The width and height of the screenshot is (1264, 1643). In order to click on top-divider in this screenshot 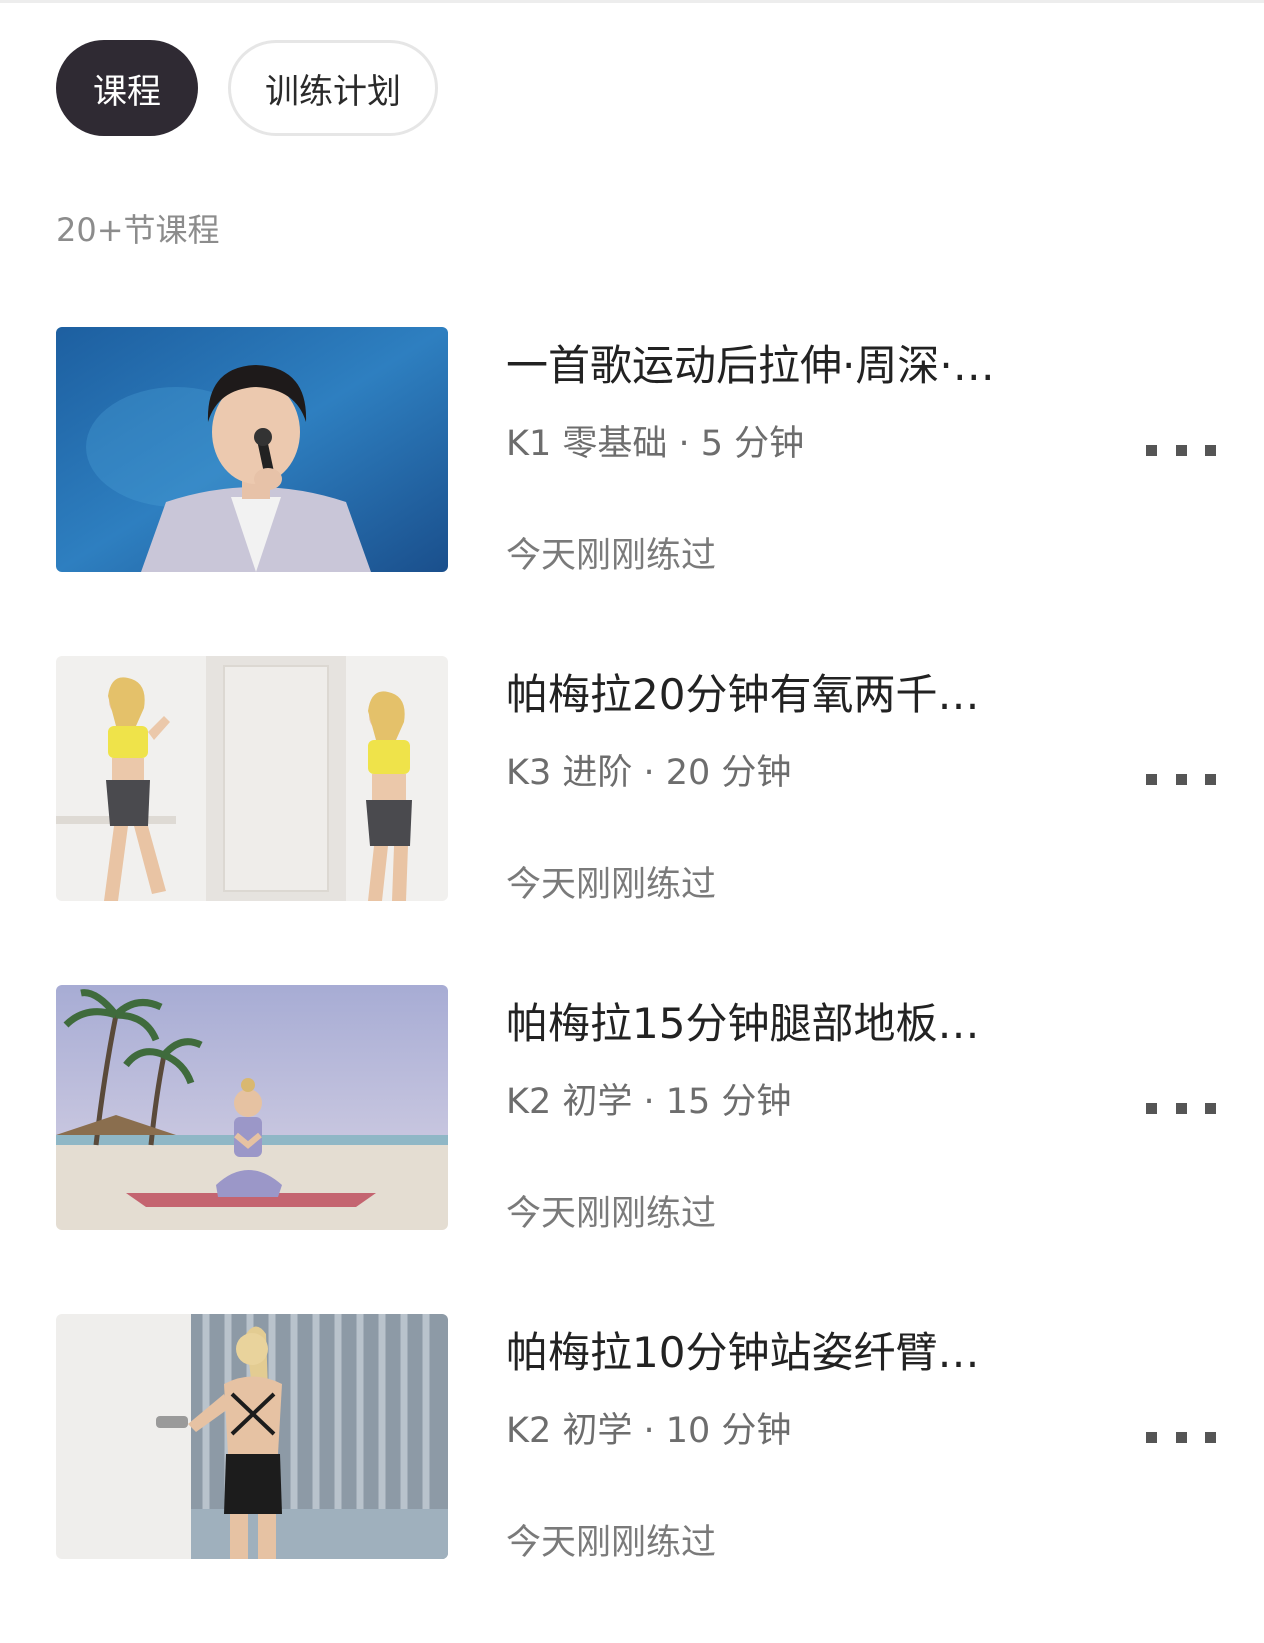, I will do `click(632, 1)`.